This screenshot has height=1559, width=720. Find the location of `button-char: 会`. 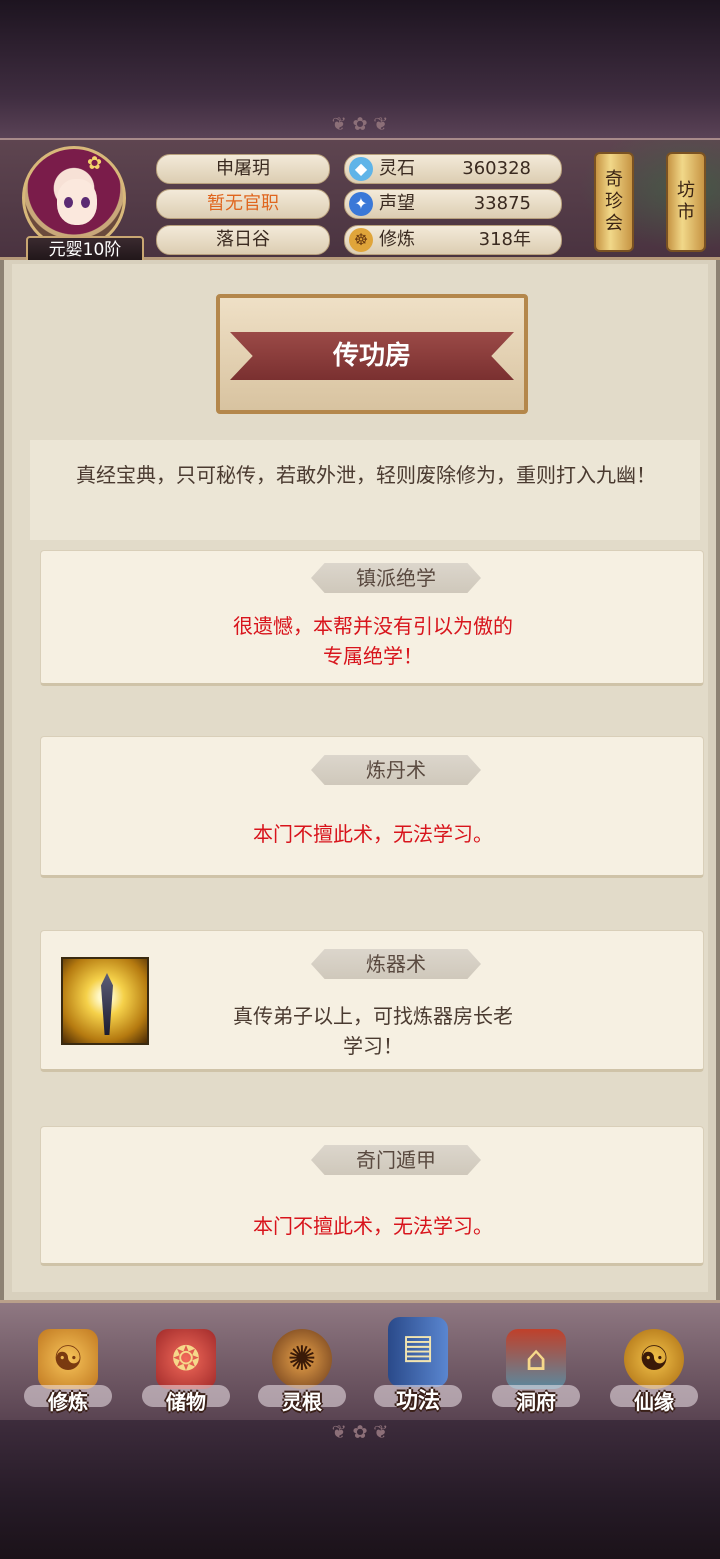

button-char: 会 is located at coordinates (614, 223).